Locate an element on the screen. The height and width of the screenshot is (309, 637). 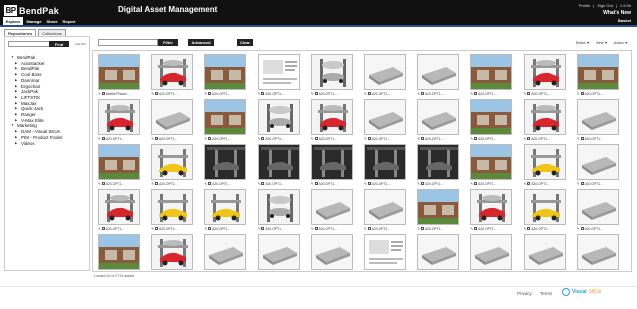
clear-button: Clear is located at coordinates (245, 42).